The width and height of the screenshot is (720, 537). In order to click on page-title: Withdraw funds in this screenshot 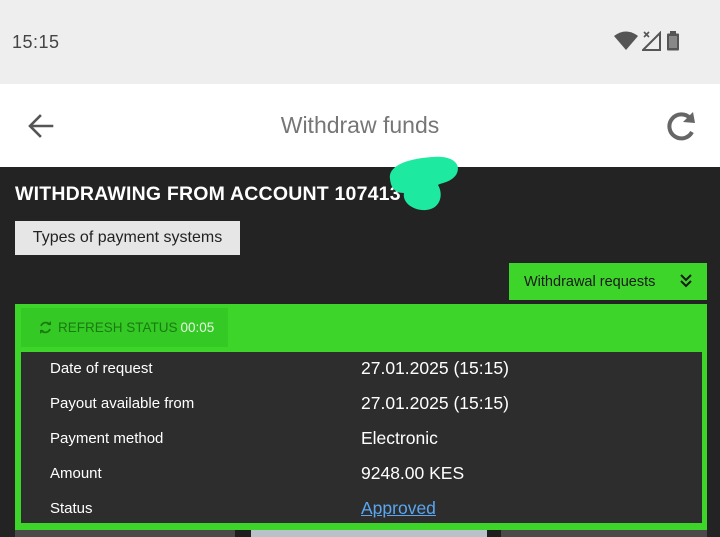, I will do `click(360, 125)`.